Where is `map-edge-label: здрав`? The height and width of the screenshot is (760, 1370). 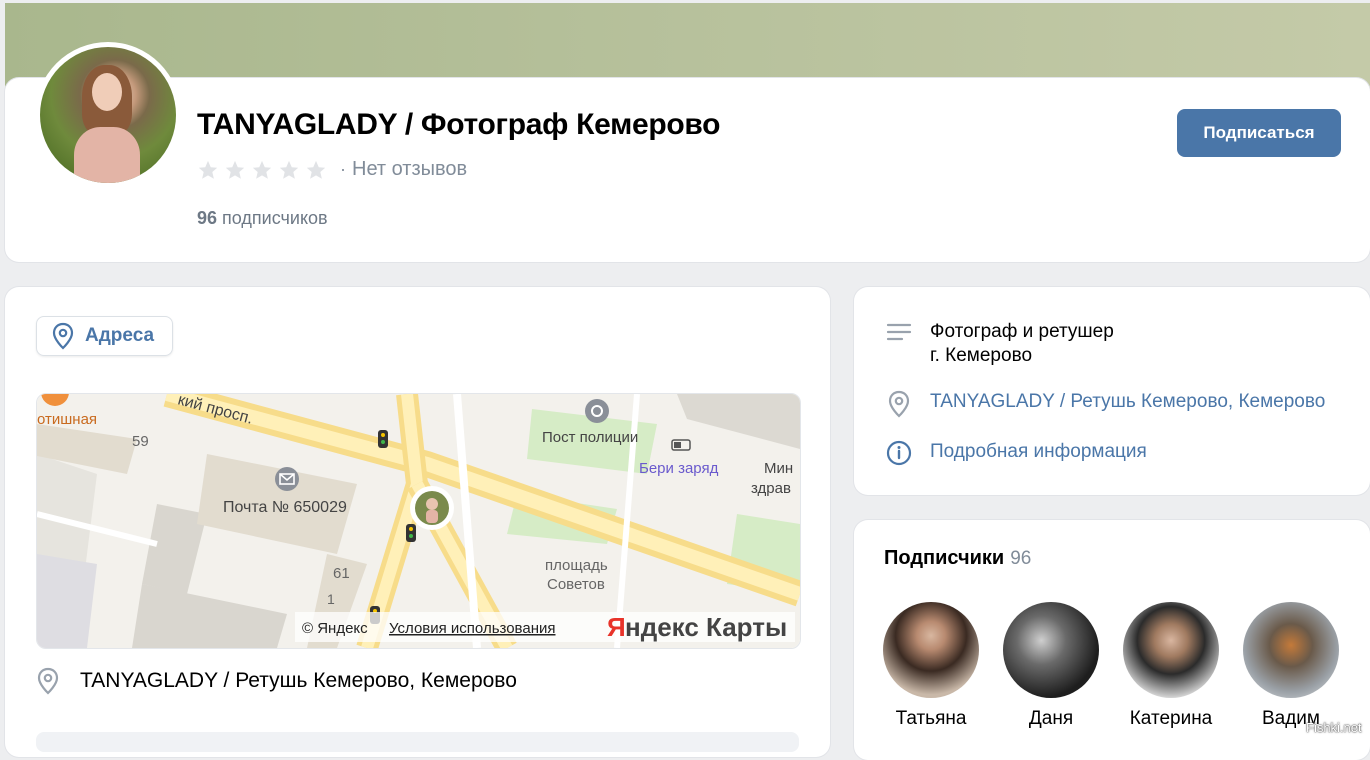 map-edge-label: здрав is located at coordinates (771, 488).